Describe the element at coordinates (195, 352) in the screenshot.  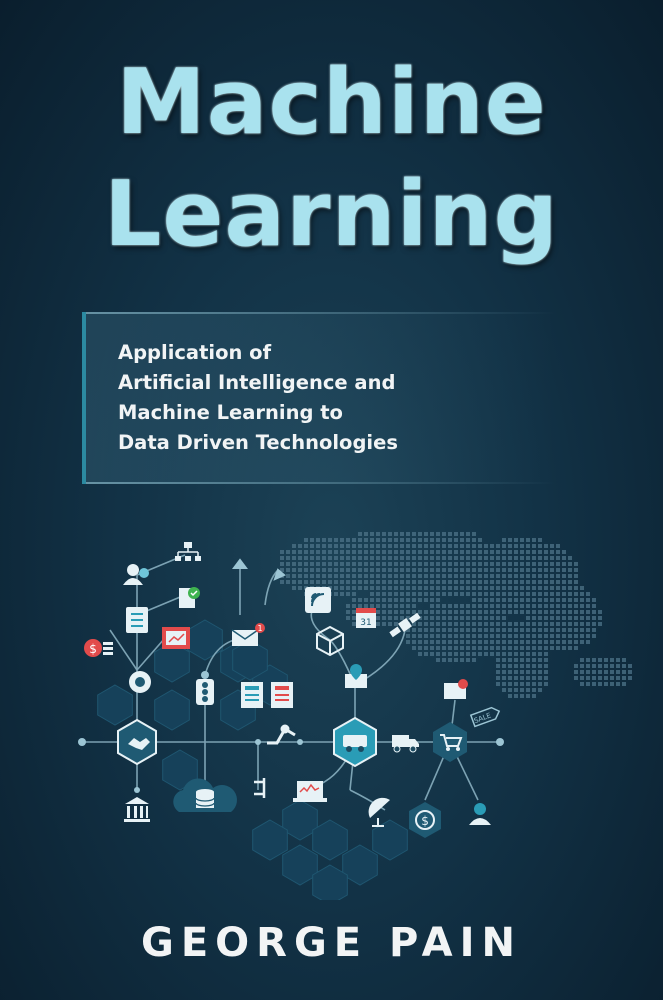
I see `subtitle-line: Application of` at that location.